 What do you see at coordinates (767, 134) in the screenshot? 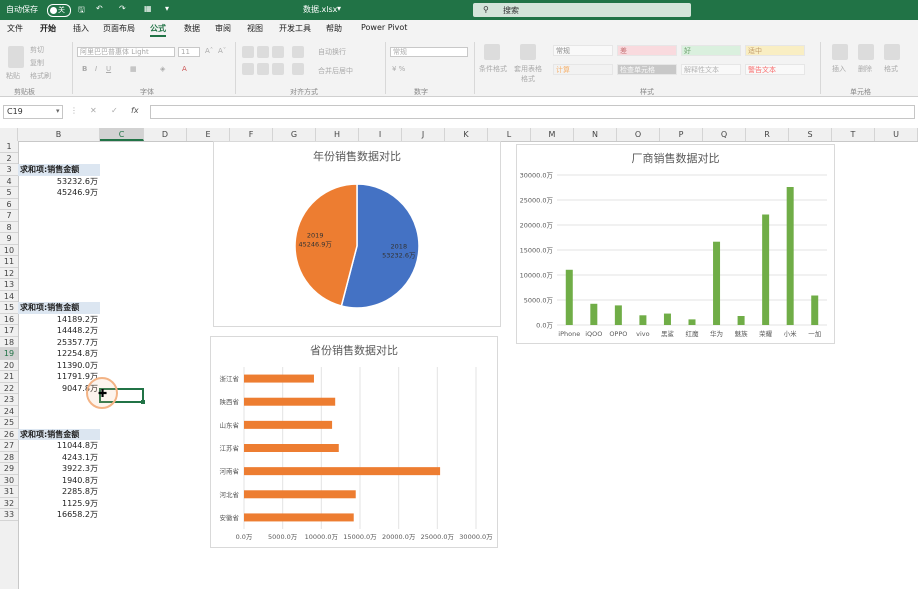
I see `column-header-r: R` at bounding box center [767, 134].